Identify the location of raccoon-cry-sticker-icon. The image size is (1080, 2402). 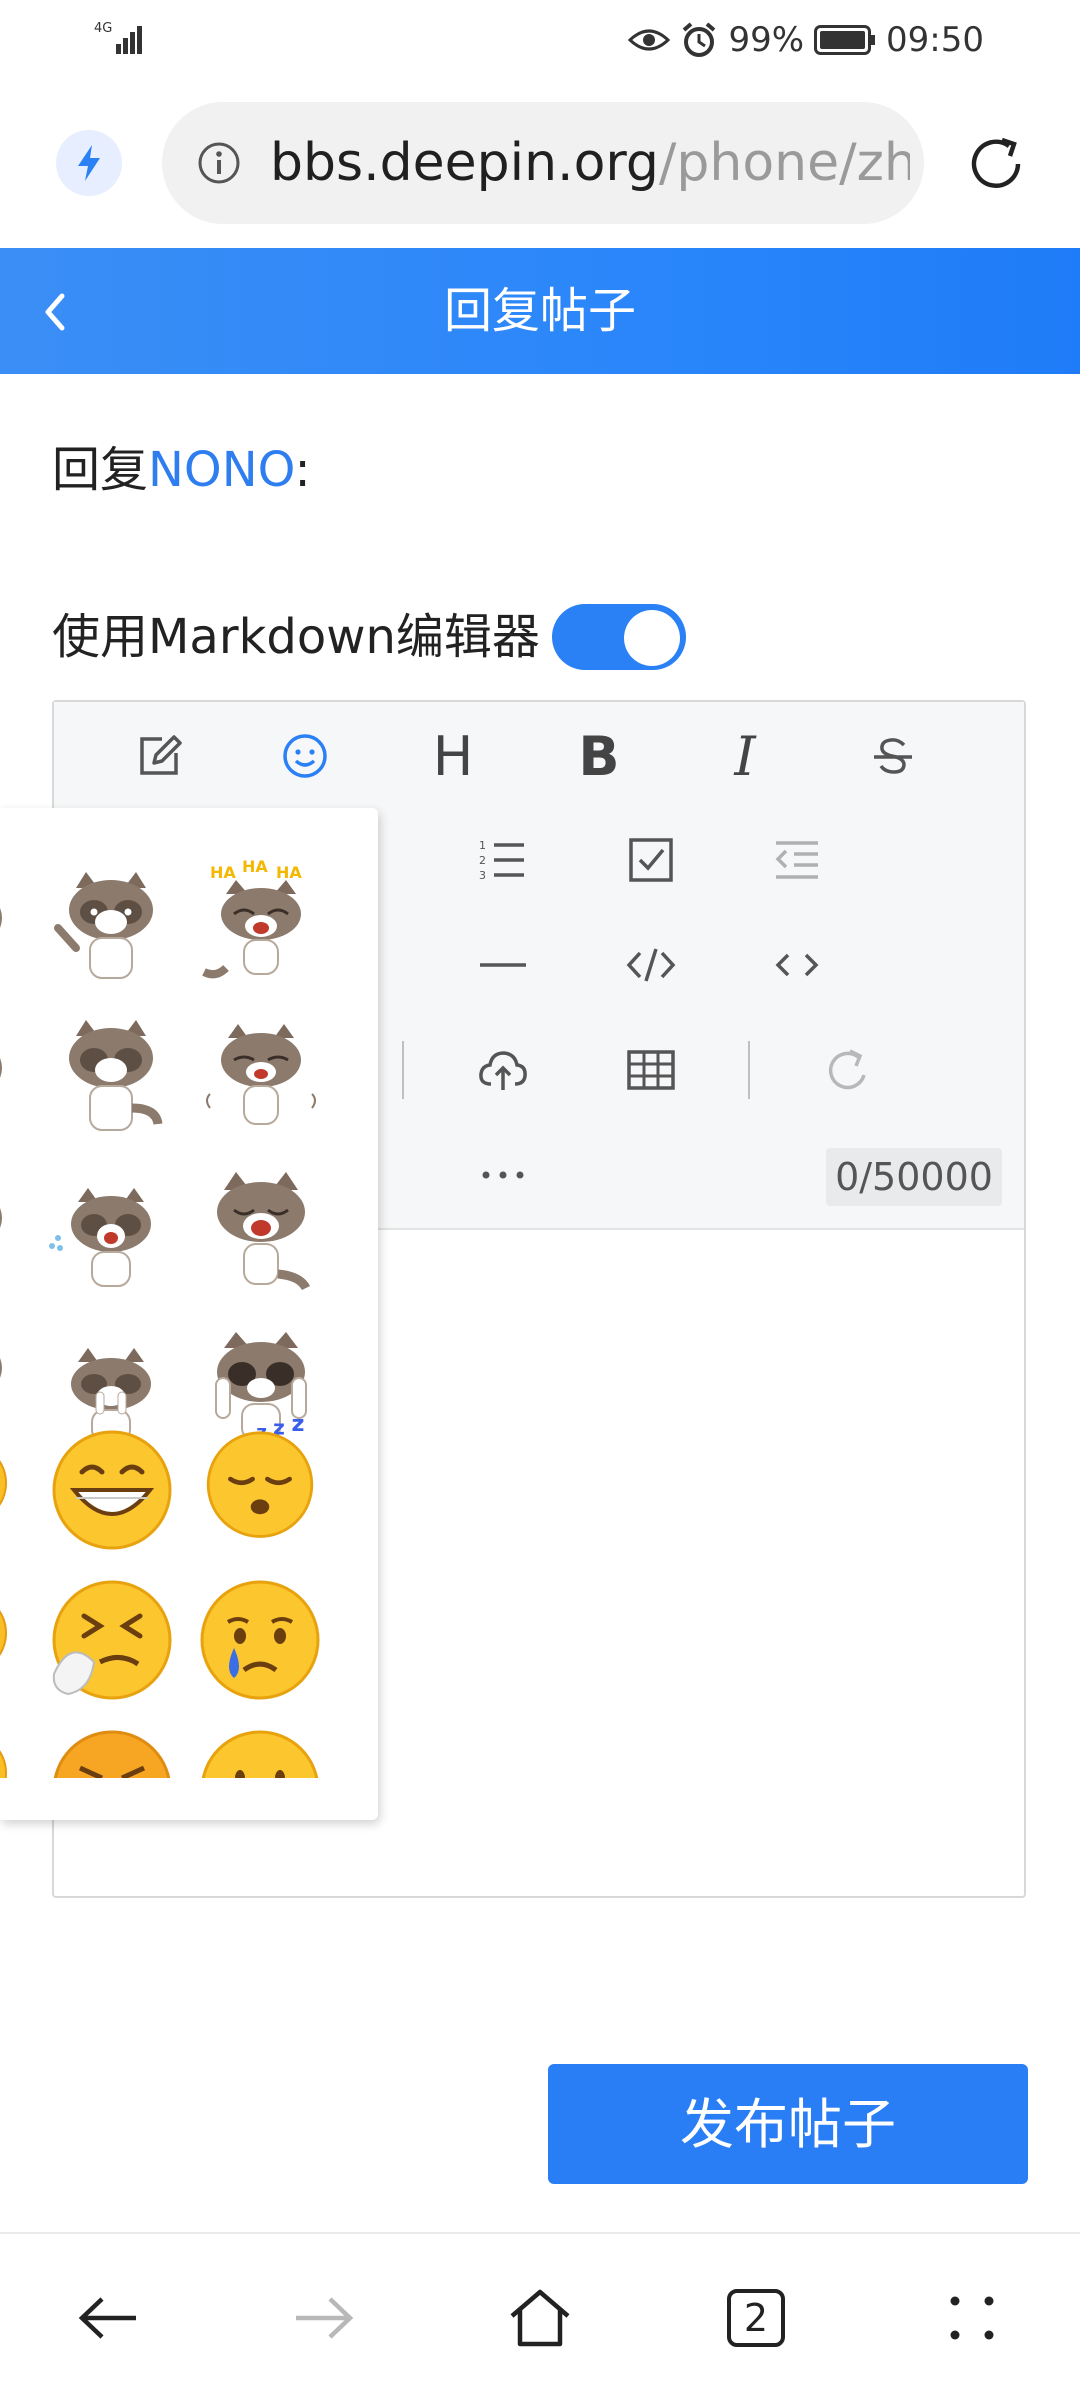
(261, 1229).